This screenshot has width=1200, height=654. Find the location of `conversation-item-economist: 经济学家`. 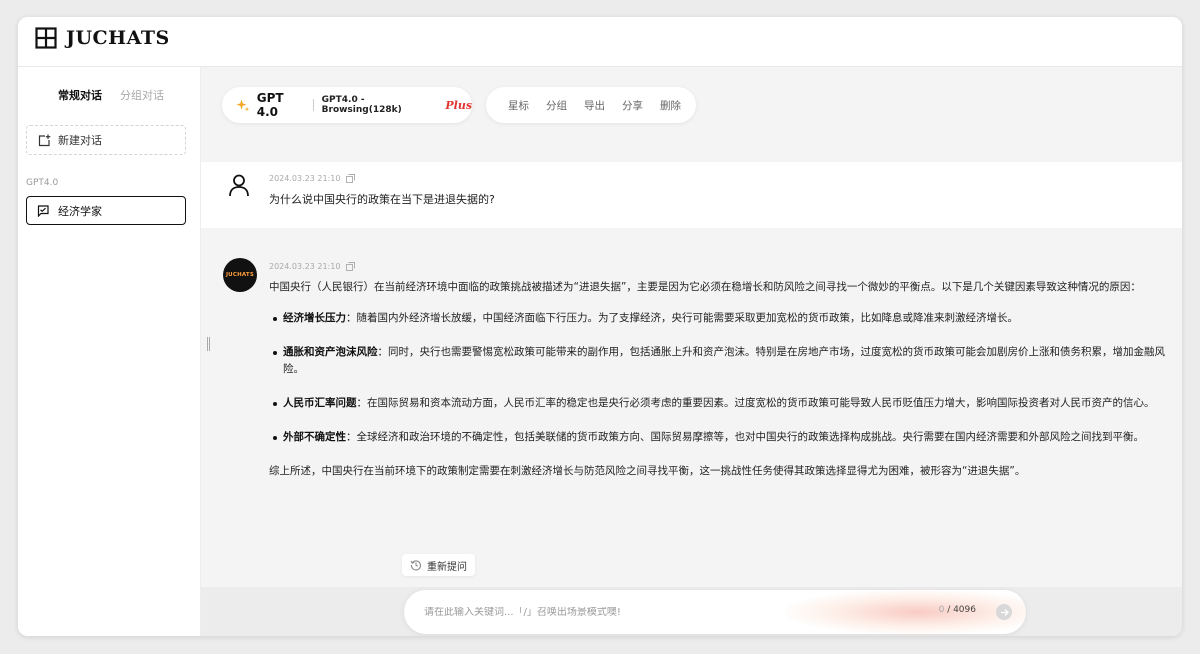

conversation-item-economist: 经济学家 is located at coordinates (106, 210).